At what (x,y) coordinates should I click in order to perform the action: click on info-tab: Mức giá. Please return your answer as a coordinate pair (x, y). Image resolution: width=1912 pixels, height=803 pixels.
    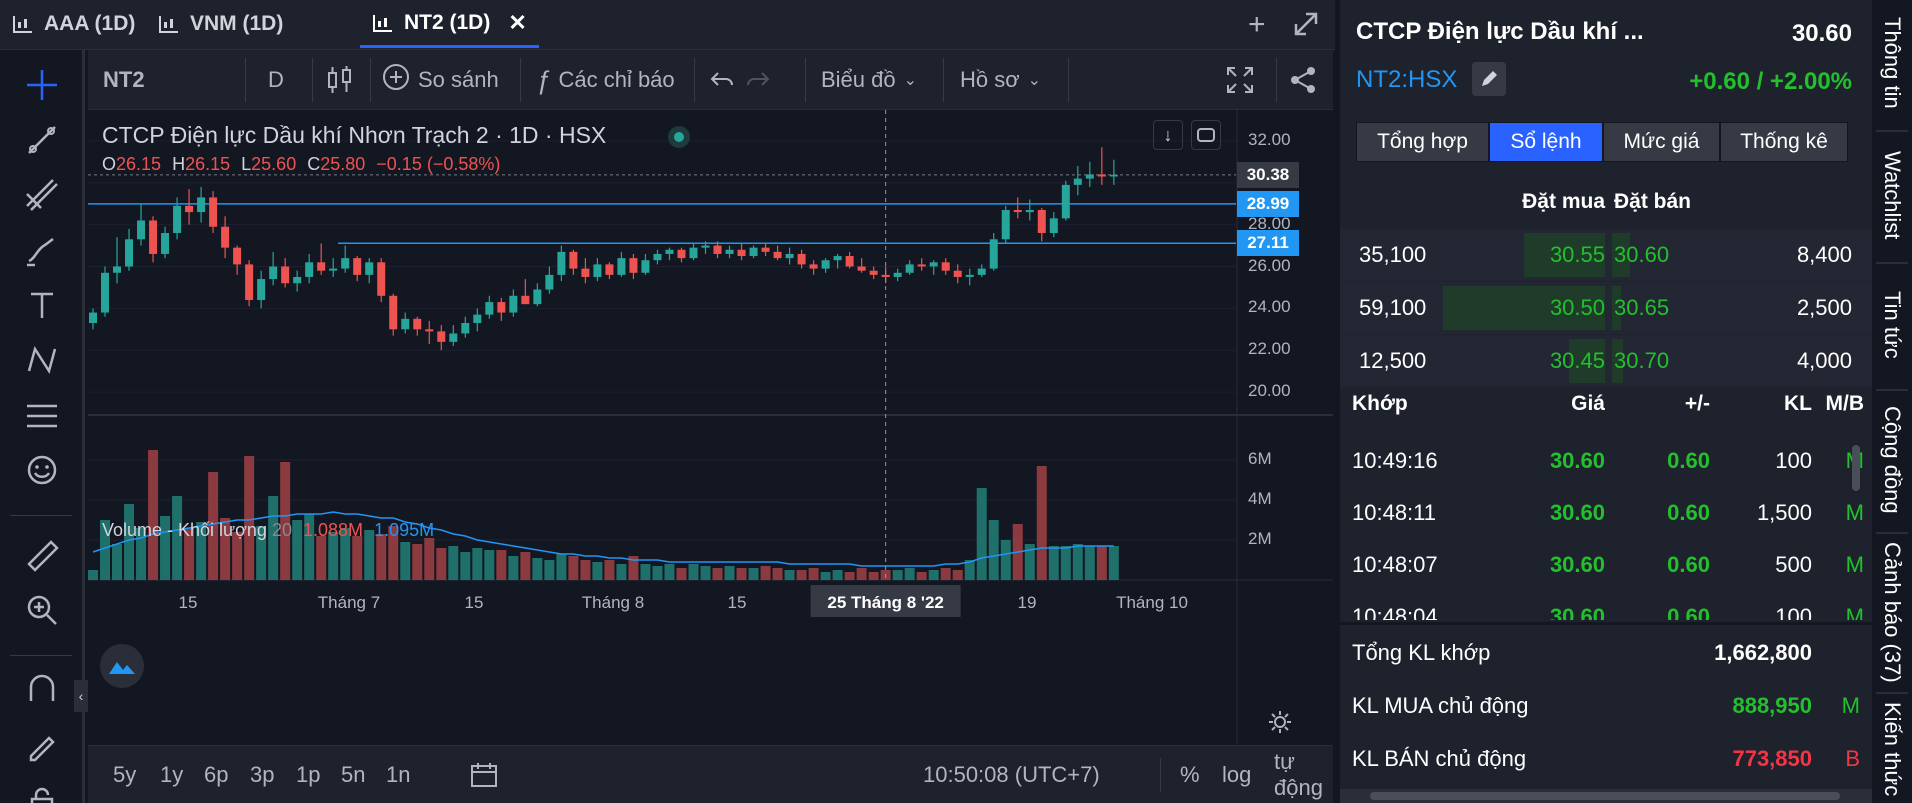
    Looking at the image, I should click on (1661, 142).